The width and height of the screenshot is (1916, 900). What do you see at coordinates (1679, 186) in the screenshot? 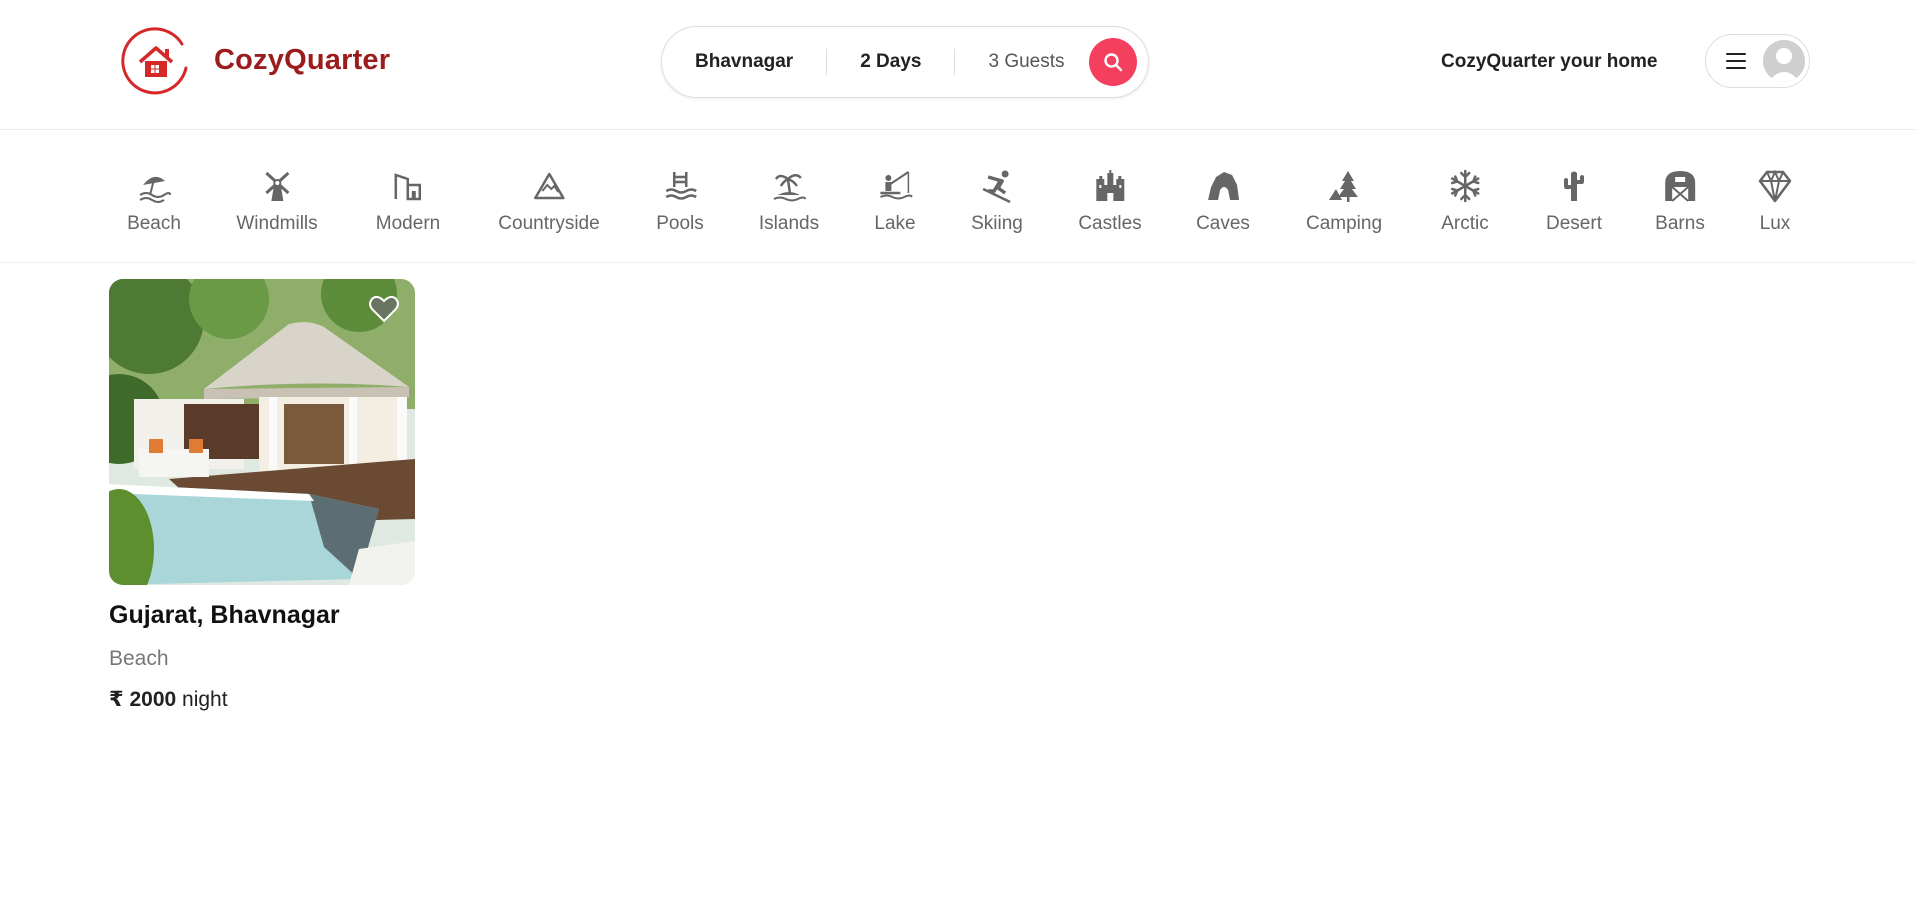
I see `barn-icon` at bounding box center [1679, 186].